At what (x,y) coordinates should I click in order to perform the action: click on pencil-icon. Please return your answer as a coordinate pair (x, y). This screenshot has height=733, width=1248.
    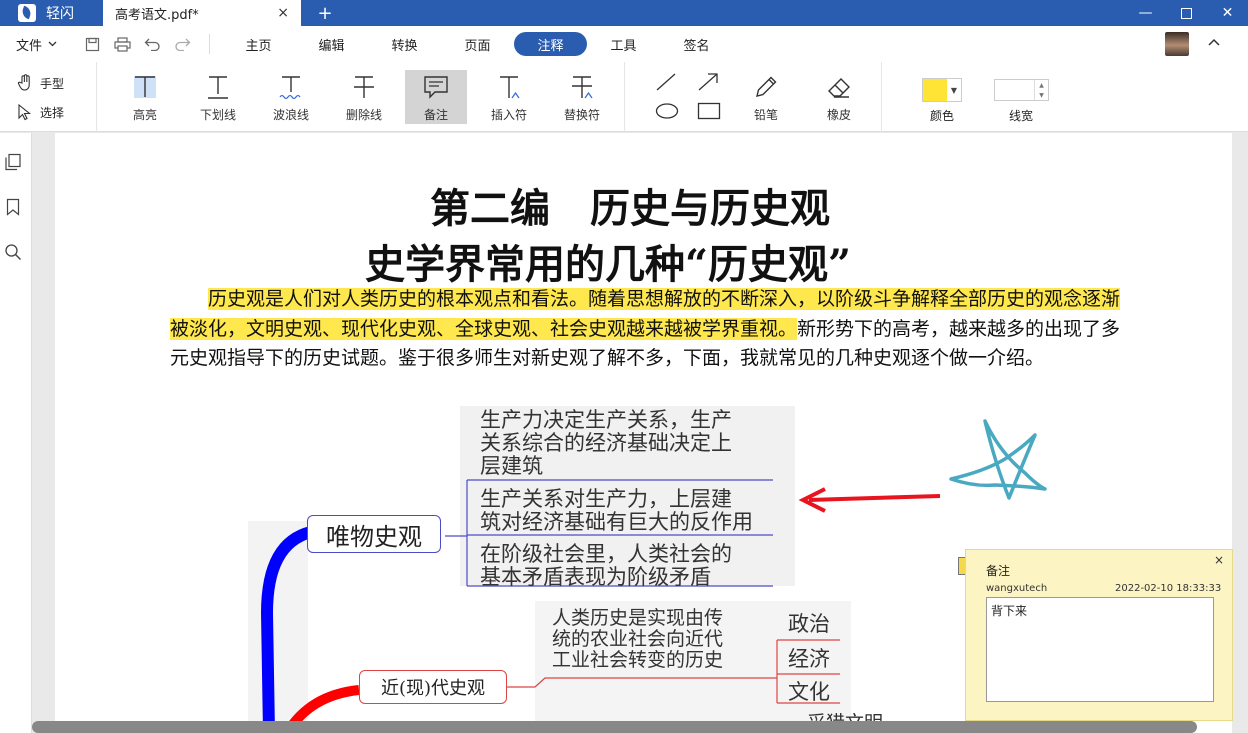
    Looking at the image, I should click on (766, 86).